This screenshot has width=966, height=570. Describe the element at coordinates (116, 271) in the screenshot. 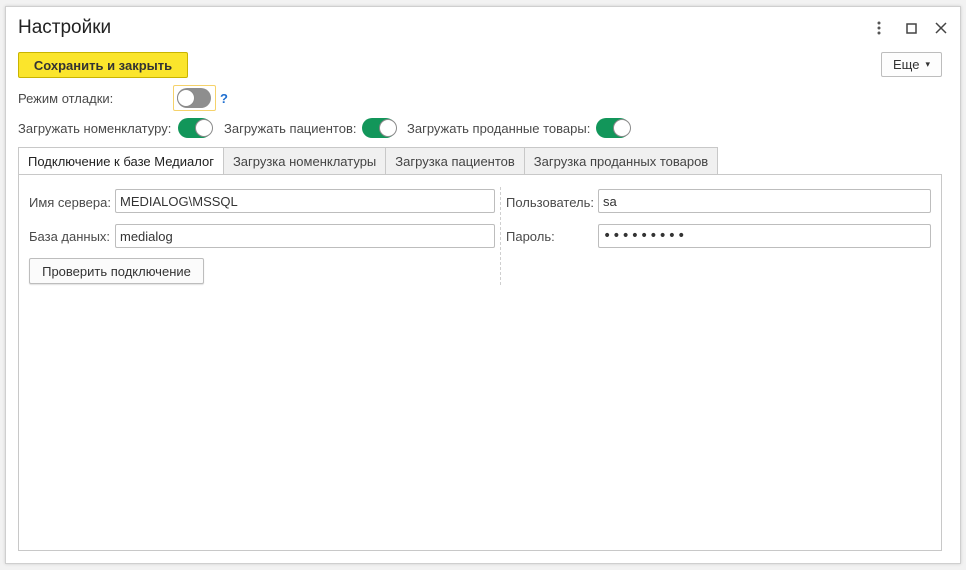

I see `check-connection-button: Проверить подключение` at that location.